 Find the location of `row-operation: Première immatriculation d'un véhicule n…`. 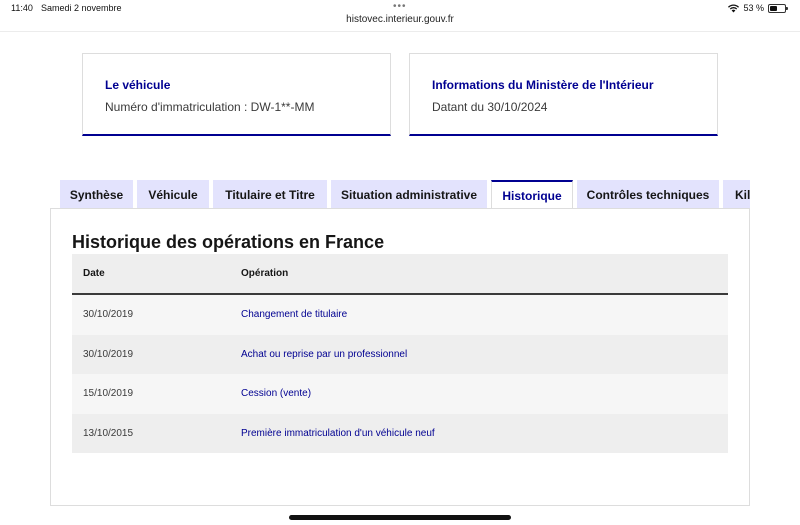

row-operation: Première immatriculation d'un véhicule n… is located at coordinates (338, 433).